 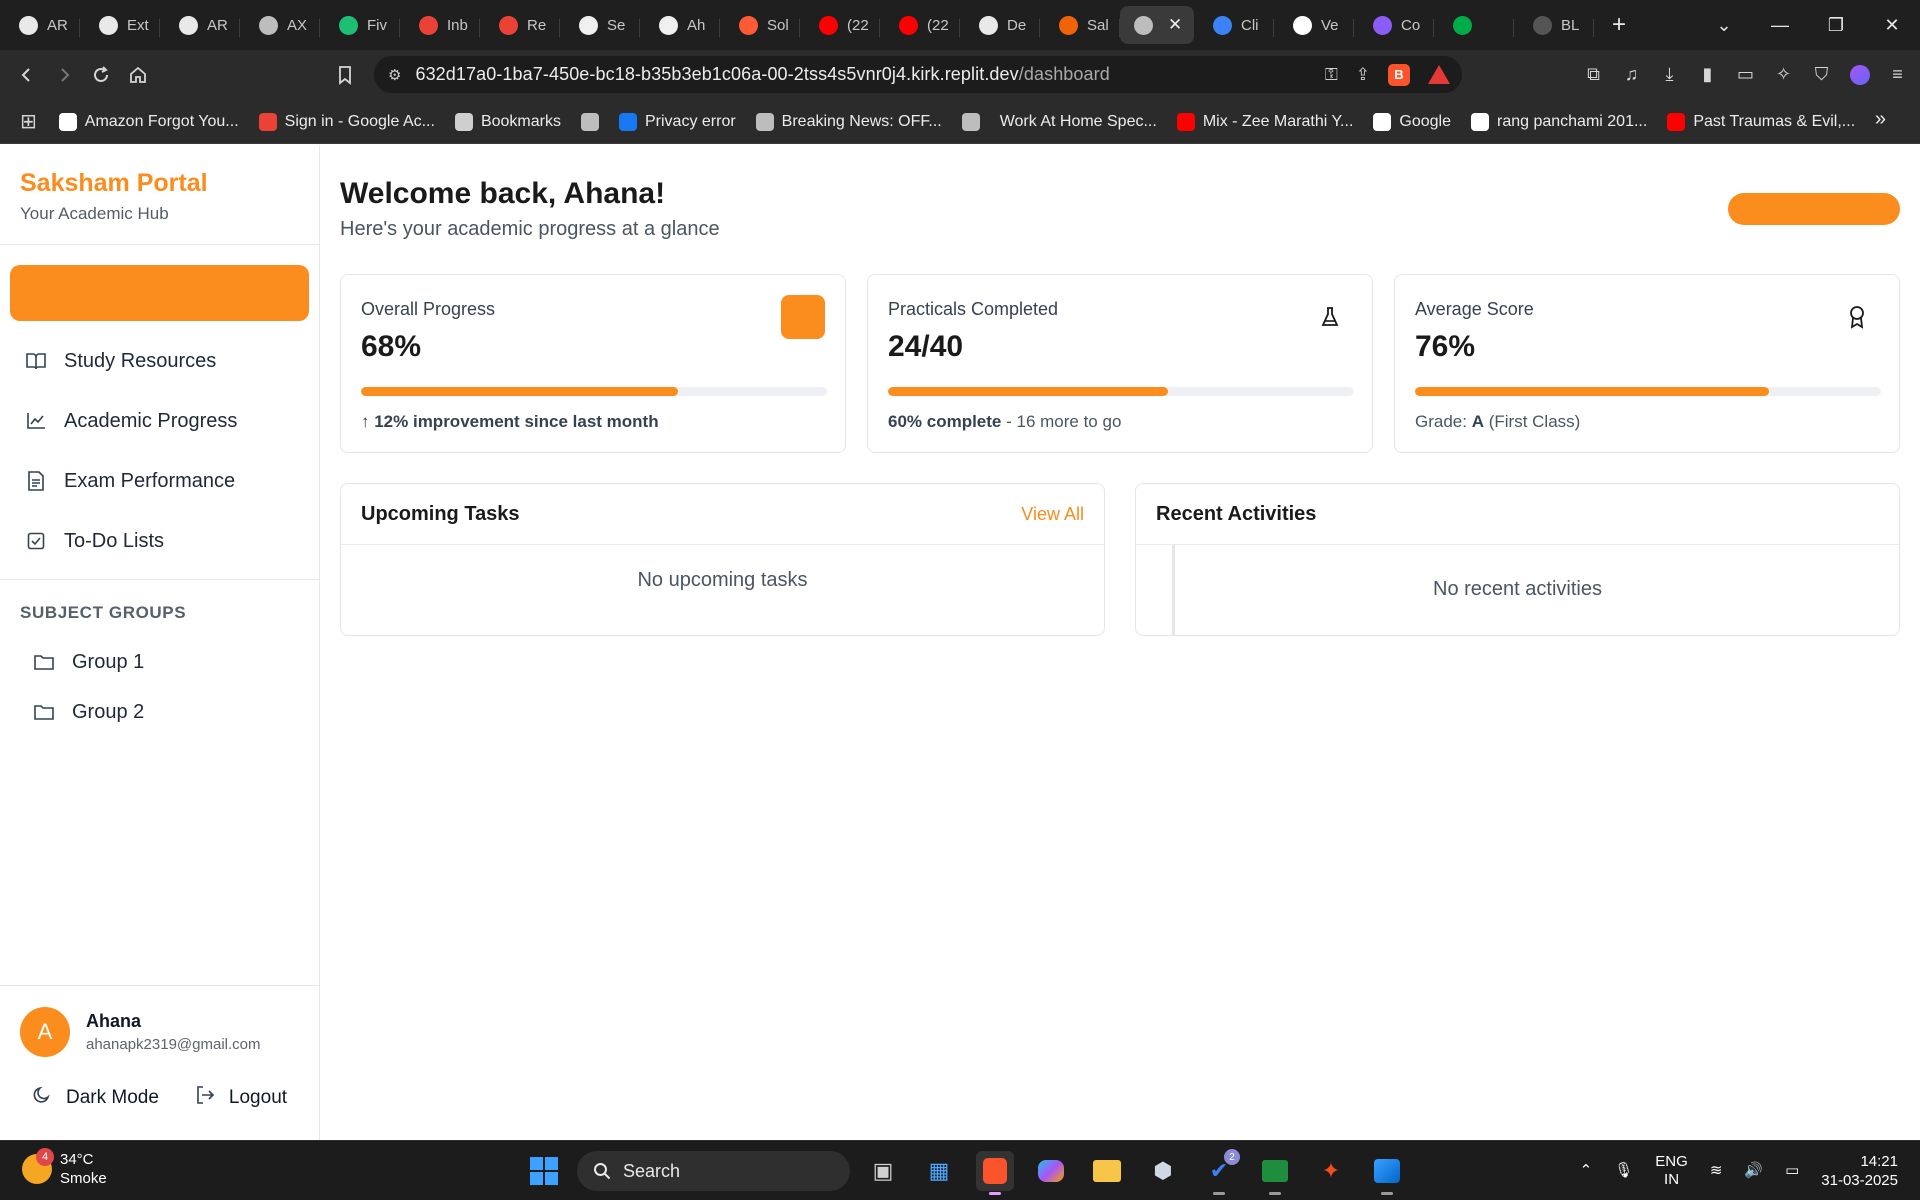 What do you see at coordinates (1631, 74) in the screenshot?
I see `media-icon: ♫` at bounding box center [1631, 74].